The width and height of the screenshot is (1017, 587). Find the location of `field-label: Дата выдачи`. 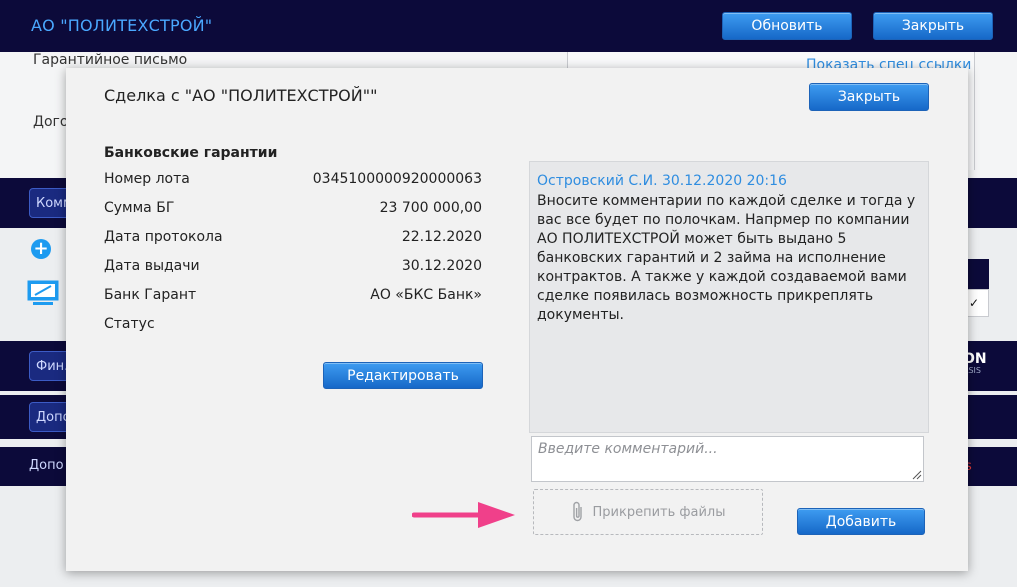

field-label: Дата выдачи is located at coordinates (152, 266).